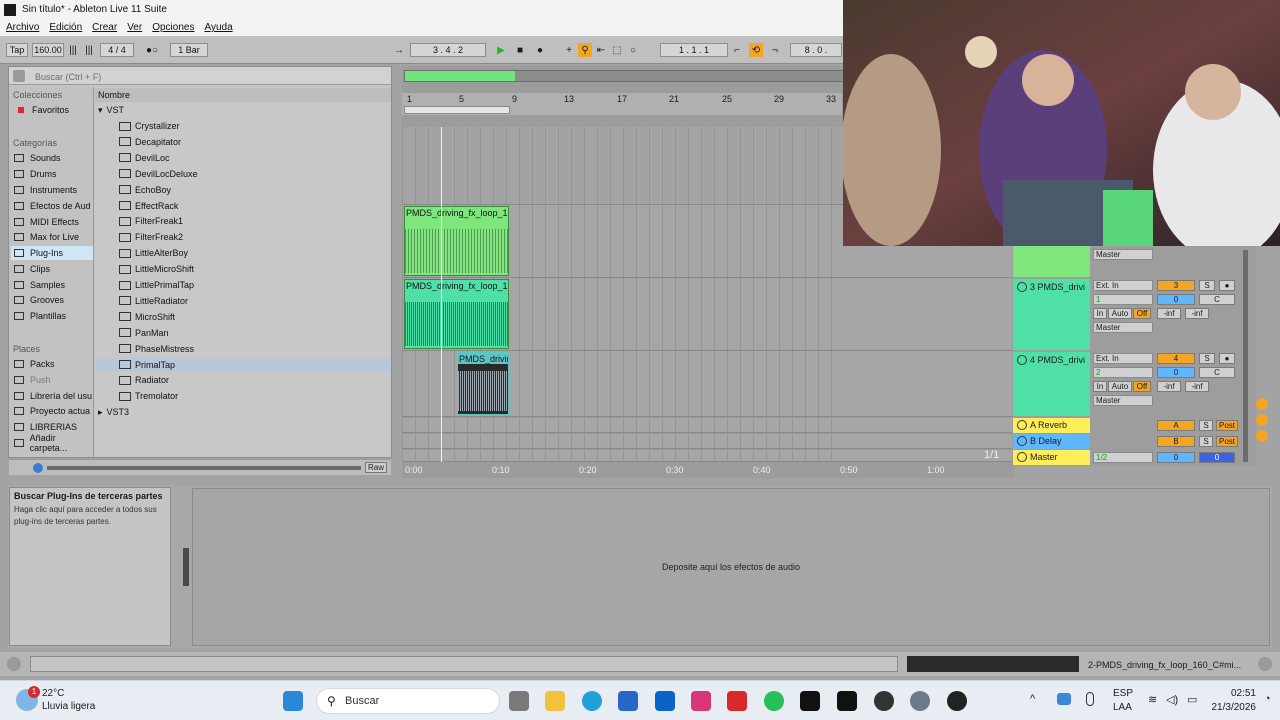 The image size is (1280, 720). What do you see at coordinates (52, 158) in the screenshot?
I see `sidebar-item-sounds: Sounds` at bounding box center [52, 158].